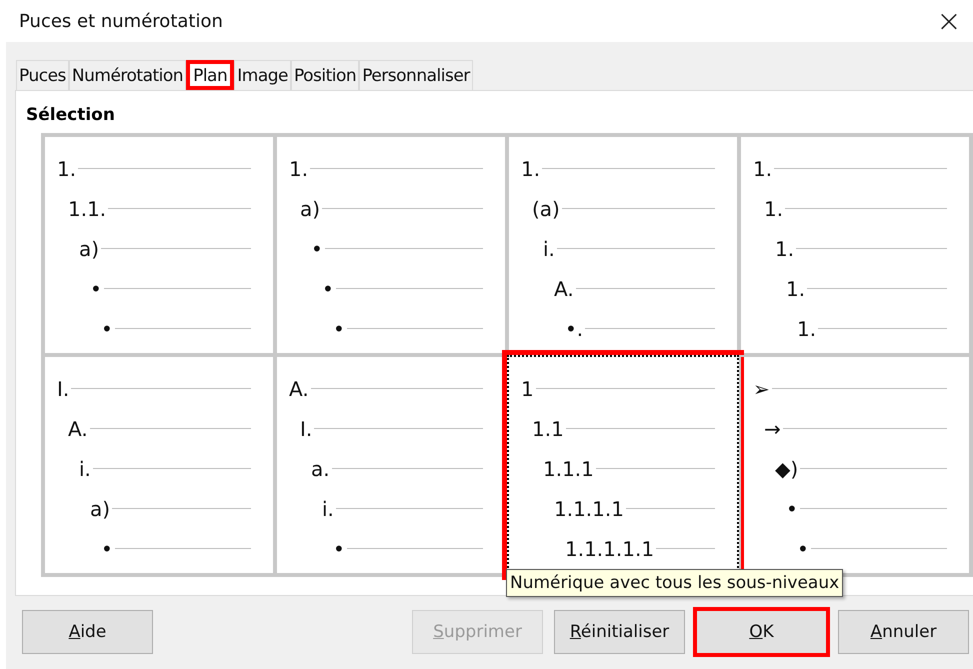 This screenshot has height=669, width=973. Describe the element at coordinates (87, 209) in the screenshot. I see `list-label: 1.1.` at that location.